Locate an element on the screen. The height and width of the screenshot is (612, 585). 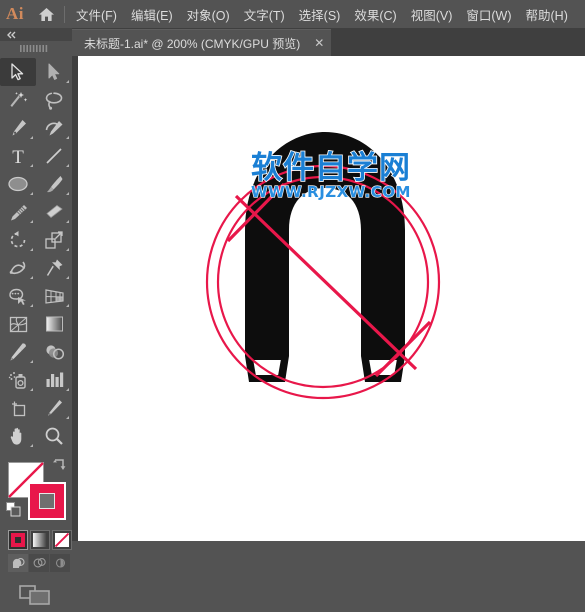
arrow-cursor-icon is located at coordinates (17, 72).